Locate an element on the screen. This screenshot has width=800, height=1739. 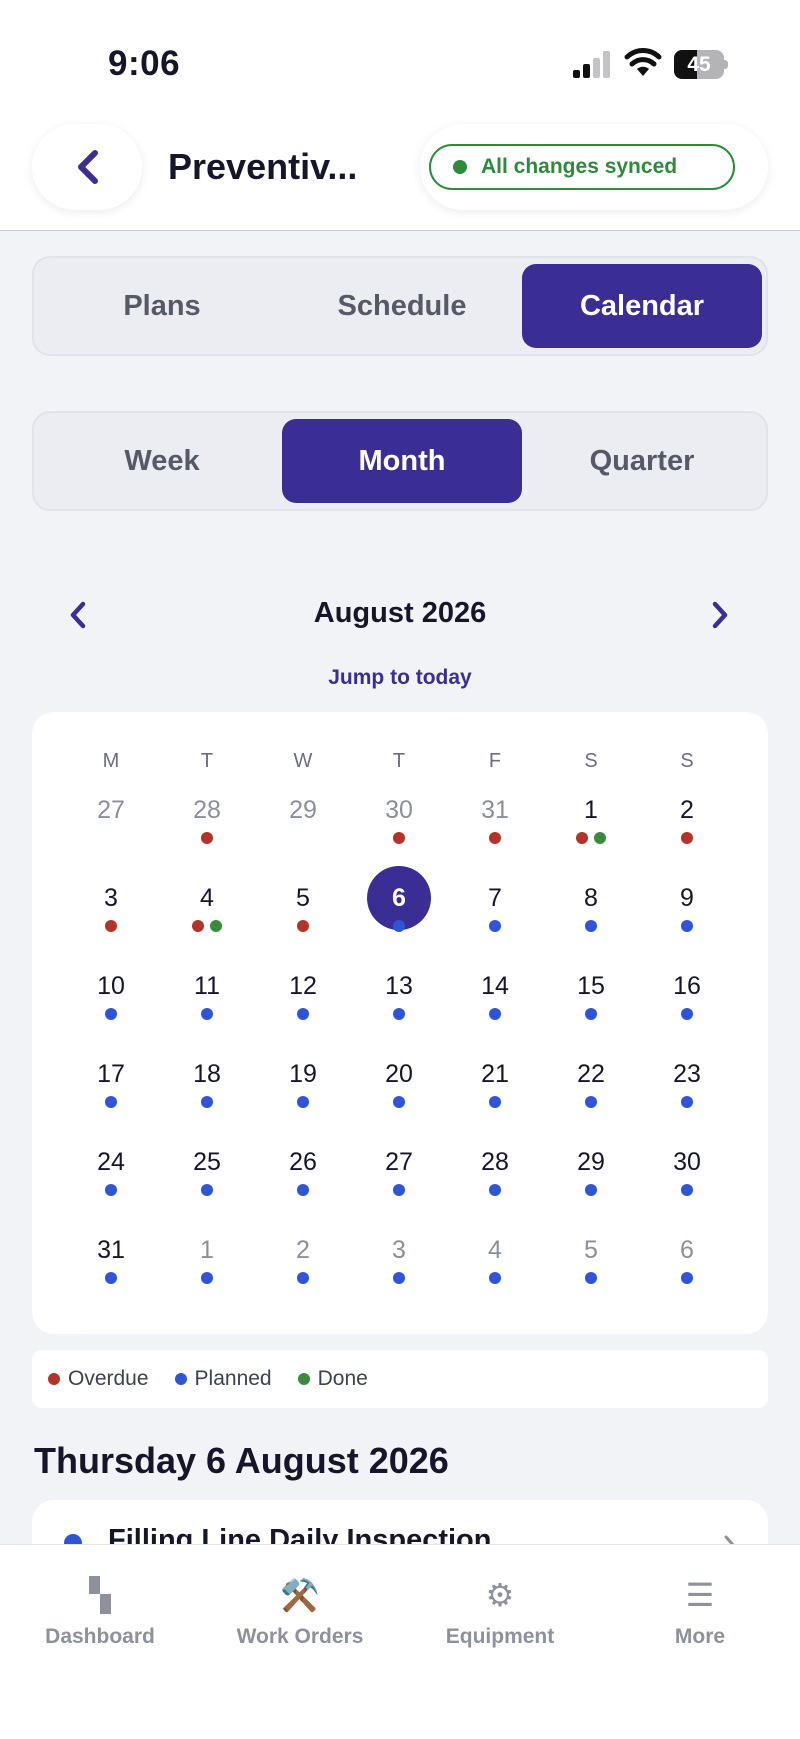
calendar-day: 18 is located at coordinates (207, 1096).